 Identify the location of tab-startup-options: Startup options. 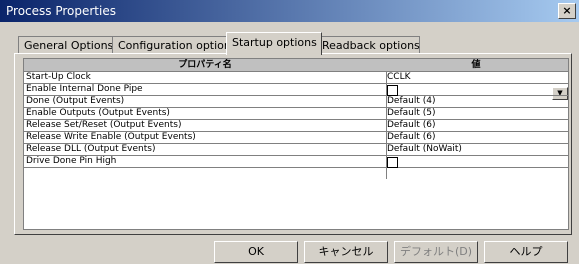
(274, 43).